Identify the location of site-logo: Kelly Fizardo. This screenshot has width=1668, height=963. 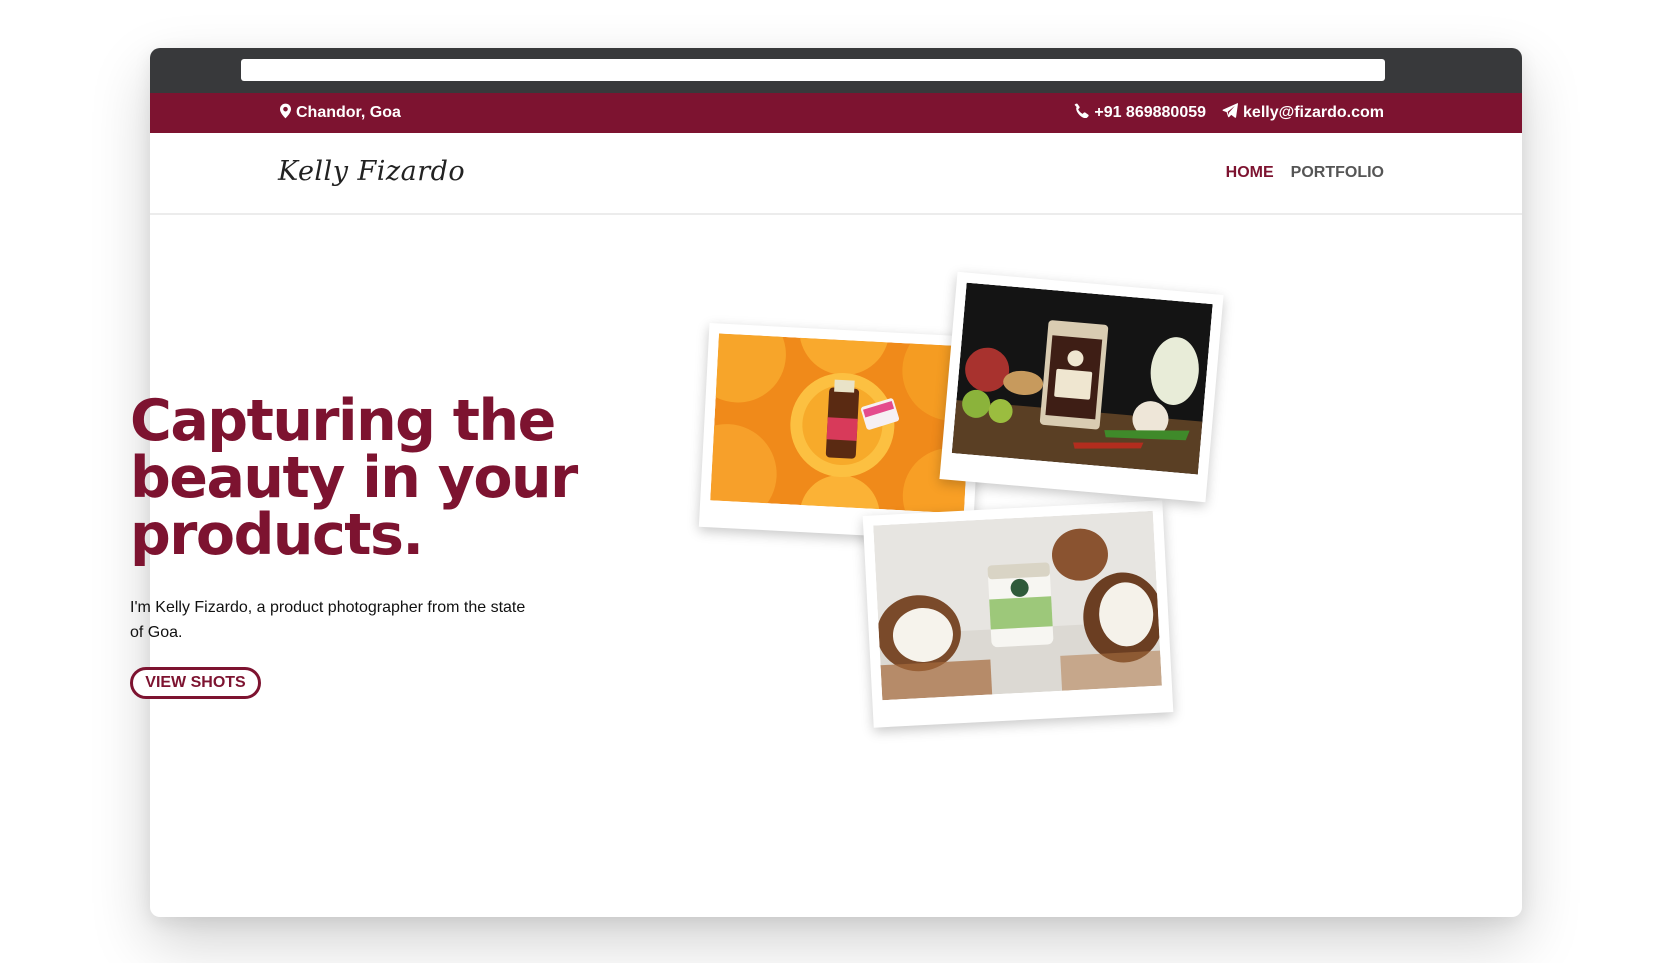
(371, 171).